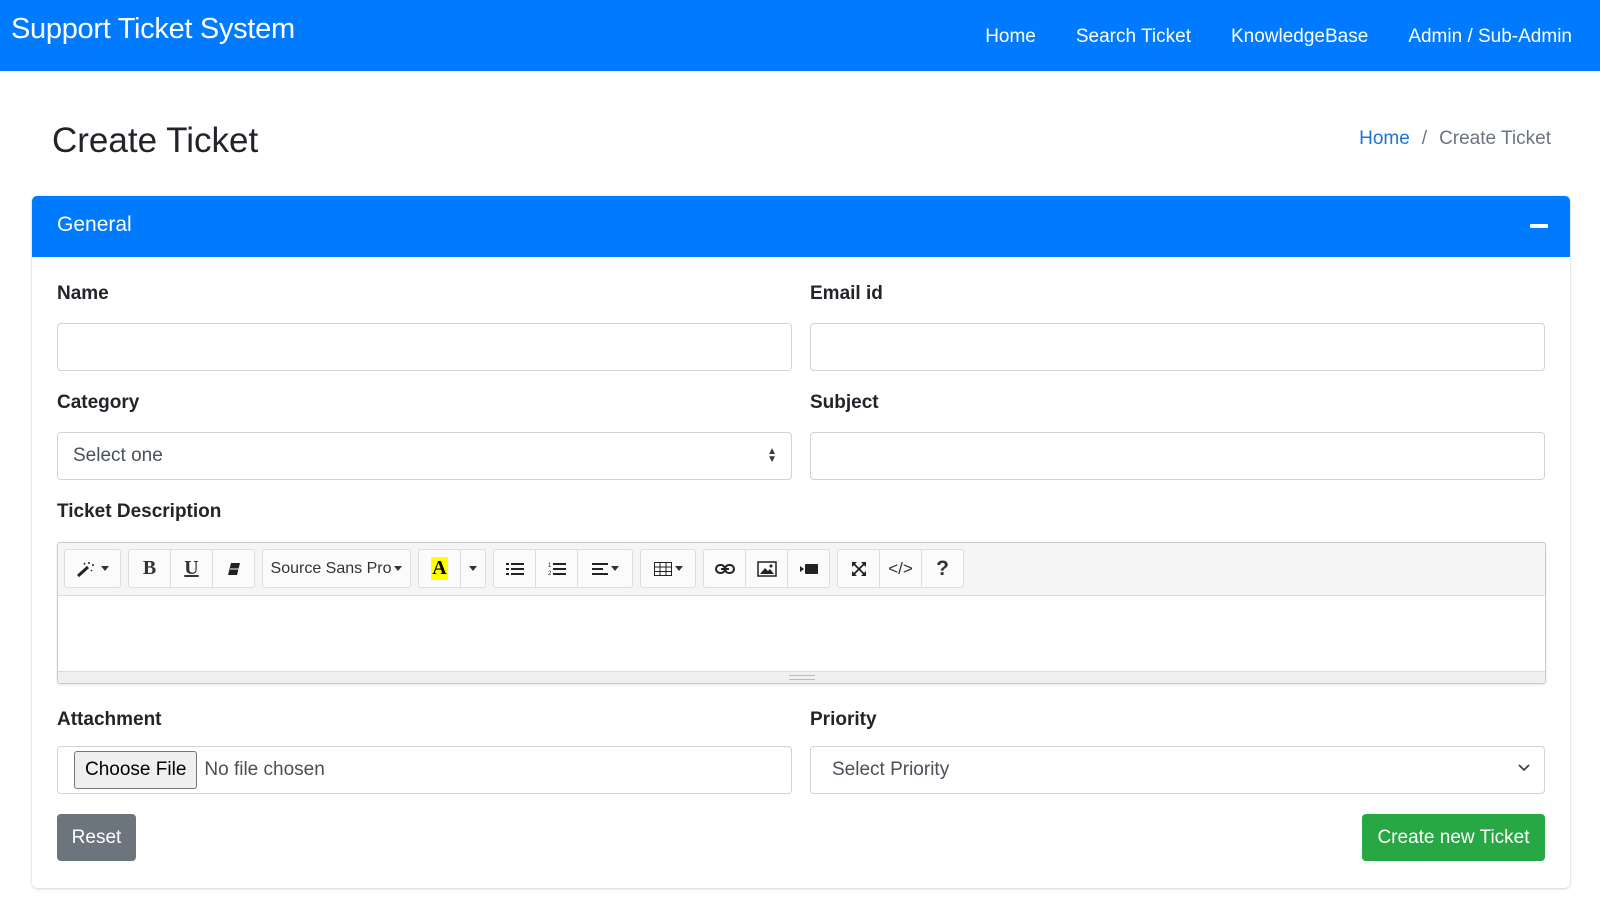 Image resolution: width=1600 pixels, height=912 pixels. I want to click on magic-wand-icon, so click(85, 569).